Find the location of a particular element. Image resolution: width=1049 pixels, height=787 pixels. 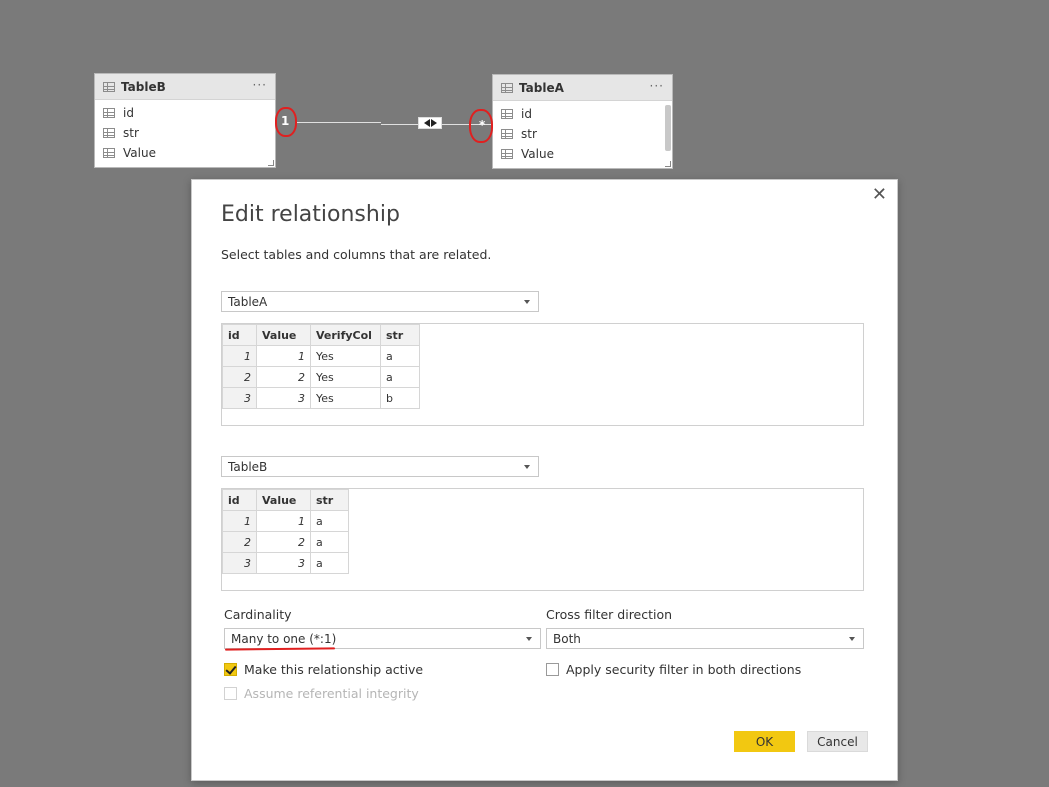

table-card-header: TableA ··· is located at coordinates (582, 88).